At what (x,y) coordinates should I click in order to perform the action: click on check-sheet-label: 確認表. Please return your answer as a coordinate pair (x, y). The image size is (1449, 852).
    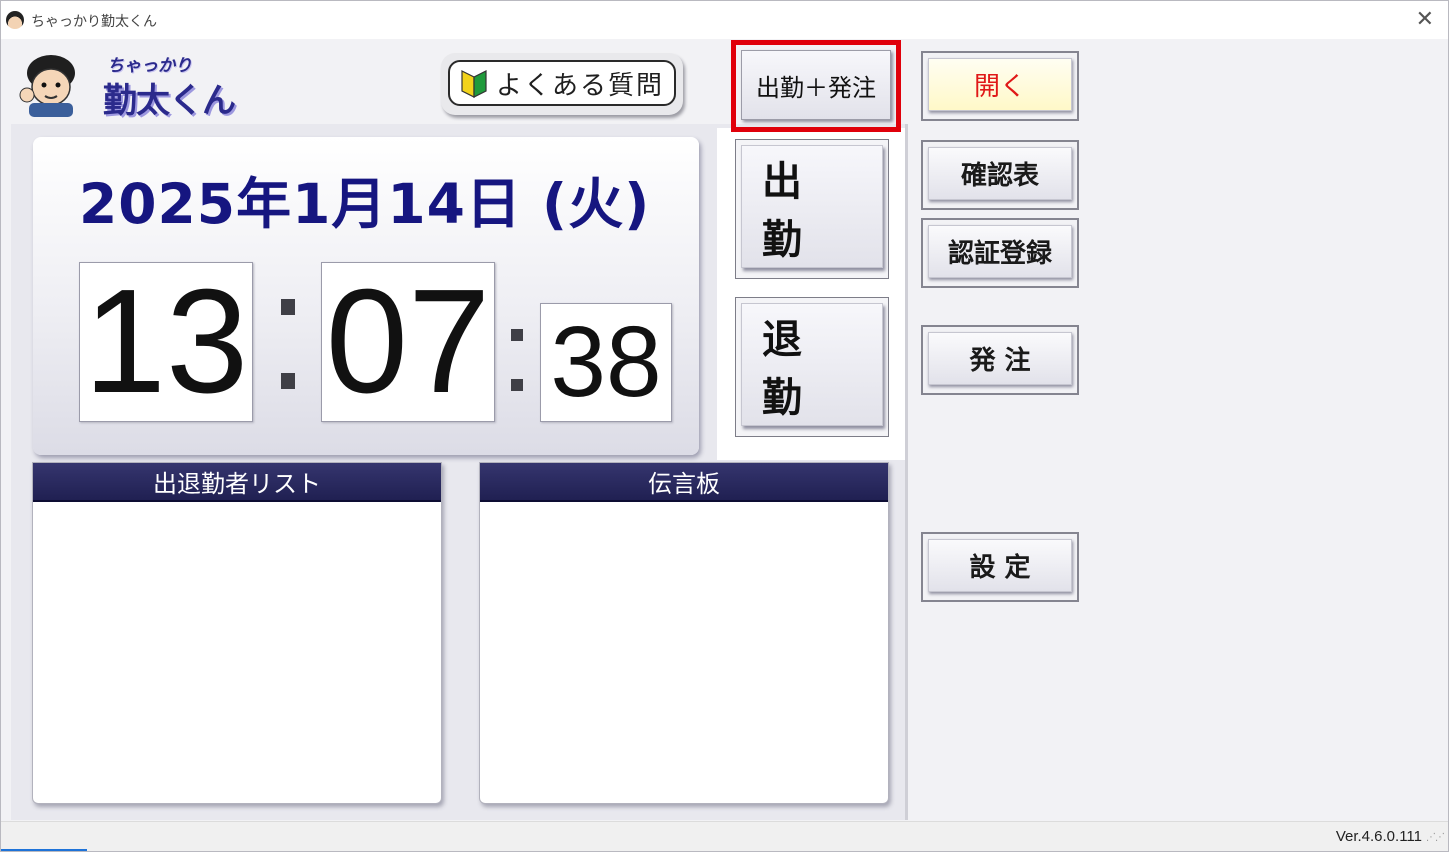
    Looking at the image, I should click on (1000, 173).